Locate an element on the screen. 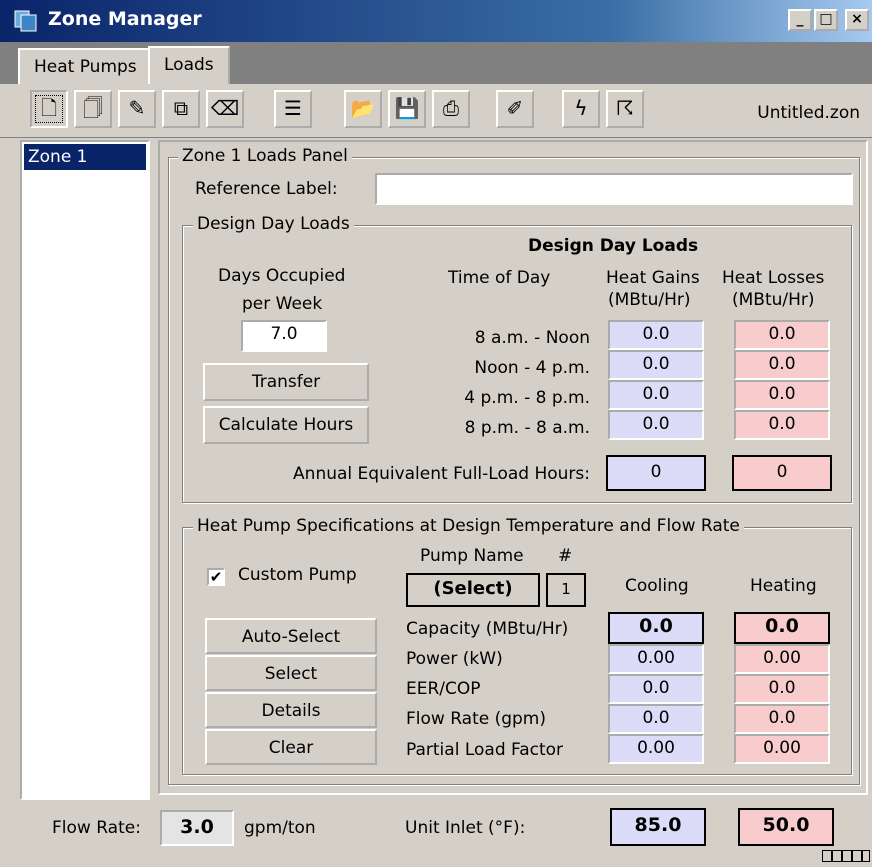 The height and width of the screenshot is (867, 872). copy-doc-icon: 🗍 is located at coordinates (93, 109).